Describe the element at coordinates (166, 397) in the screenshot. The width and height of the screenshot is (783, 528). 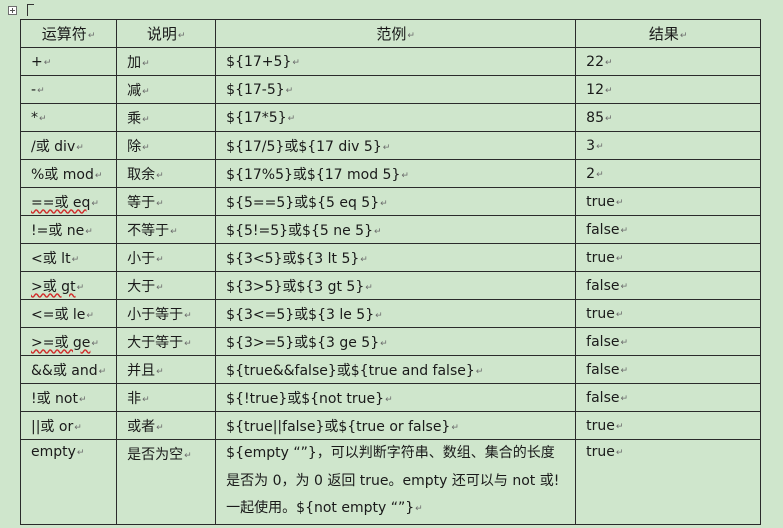
I see `cell-description: 非↵` at that location.